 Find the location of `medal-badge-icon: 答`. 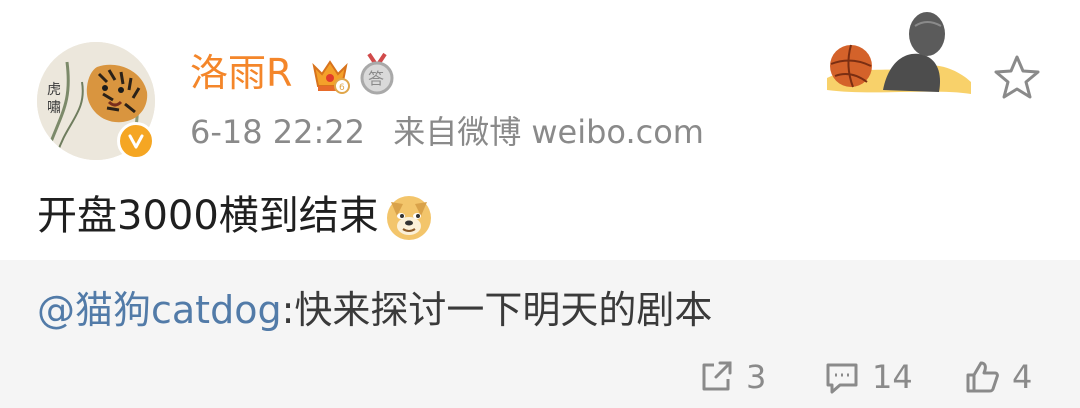

medal-badge-icon: 答 is located at coordinates (377, 74).